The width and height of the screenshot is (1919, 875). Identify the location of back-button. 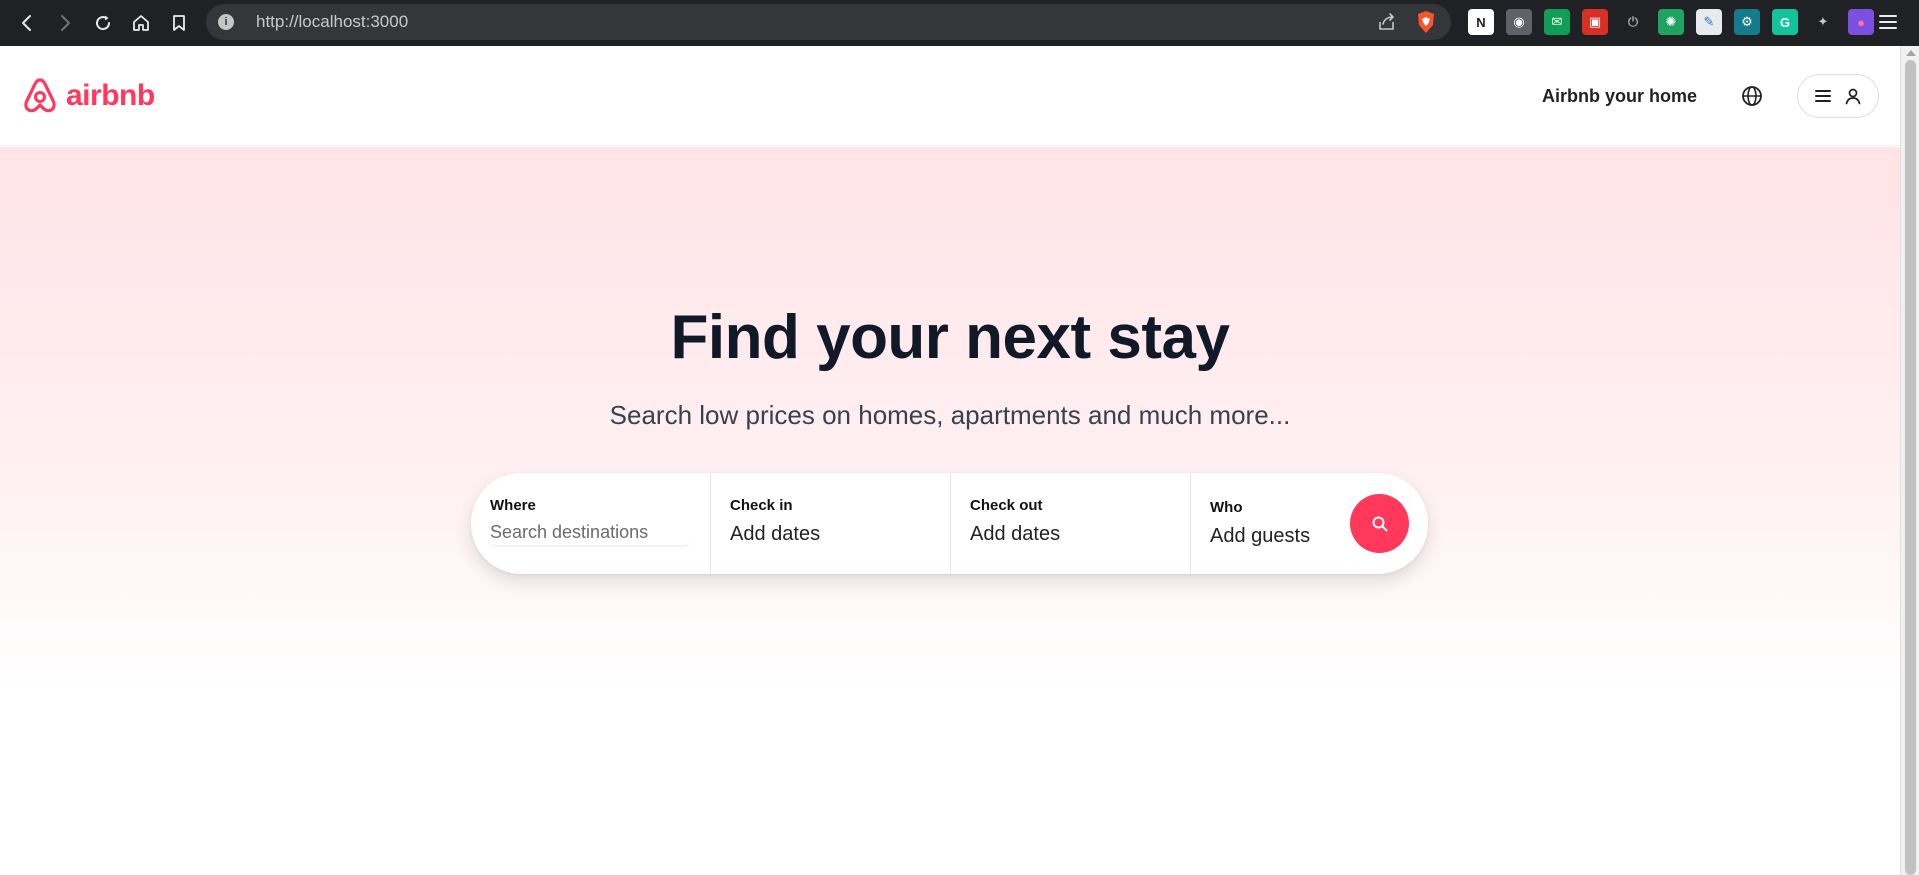
(27, 23).